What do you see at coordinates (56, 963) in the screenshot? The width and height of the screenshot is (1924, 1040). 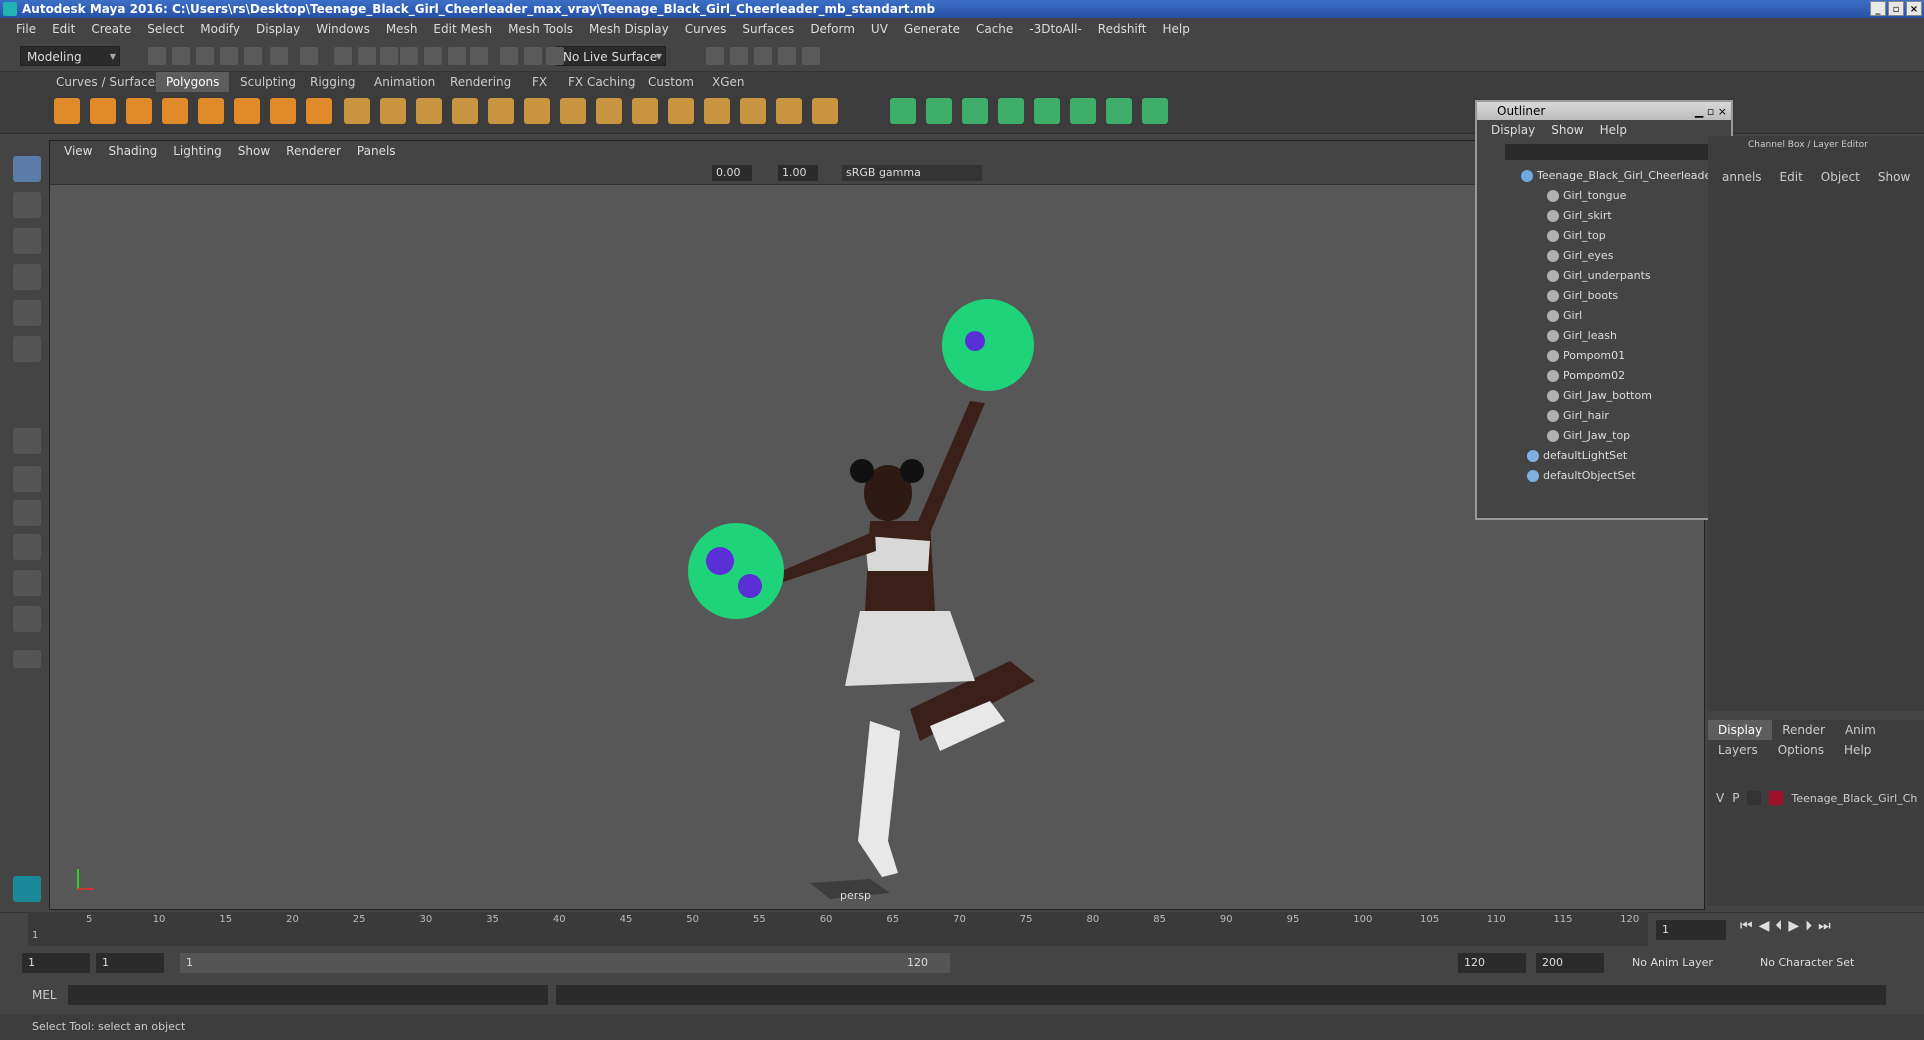 I see `scene-start-field: 1` at bounding box center [56, 963].